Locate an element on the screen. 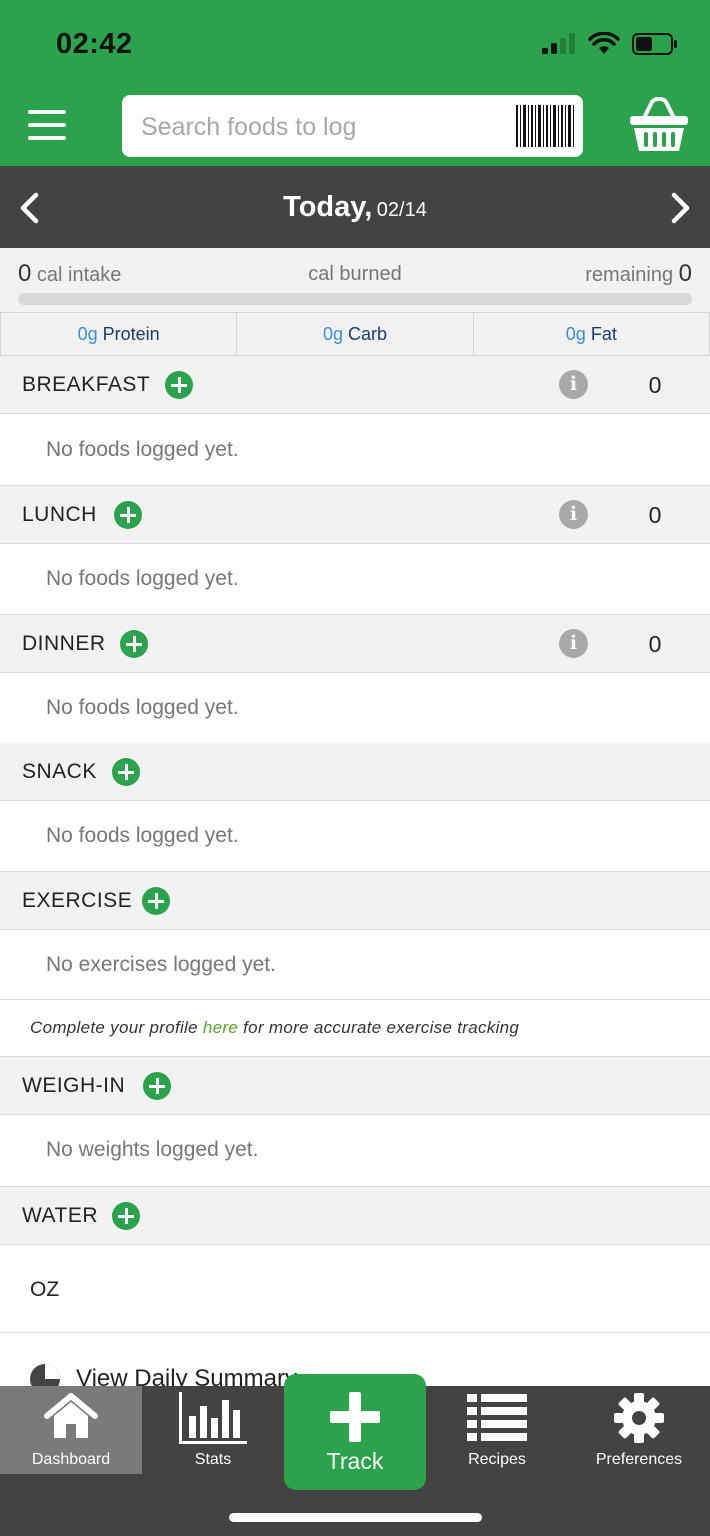 This screenshot has width=710, height=1536. complete-profile-link: here is located at coordinates (220, 1027).